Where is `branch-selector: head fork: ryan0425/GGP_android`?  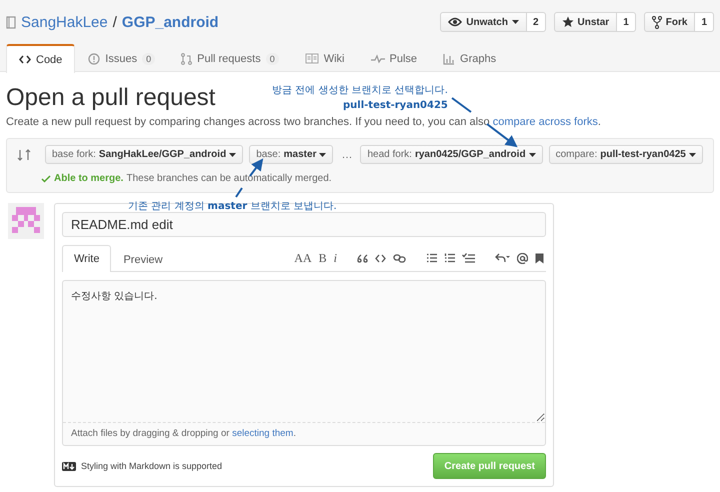 branch-selector: head fork: ryan0425/GGP_android is located at coordinates (451, 154).